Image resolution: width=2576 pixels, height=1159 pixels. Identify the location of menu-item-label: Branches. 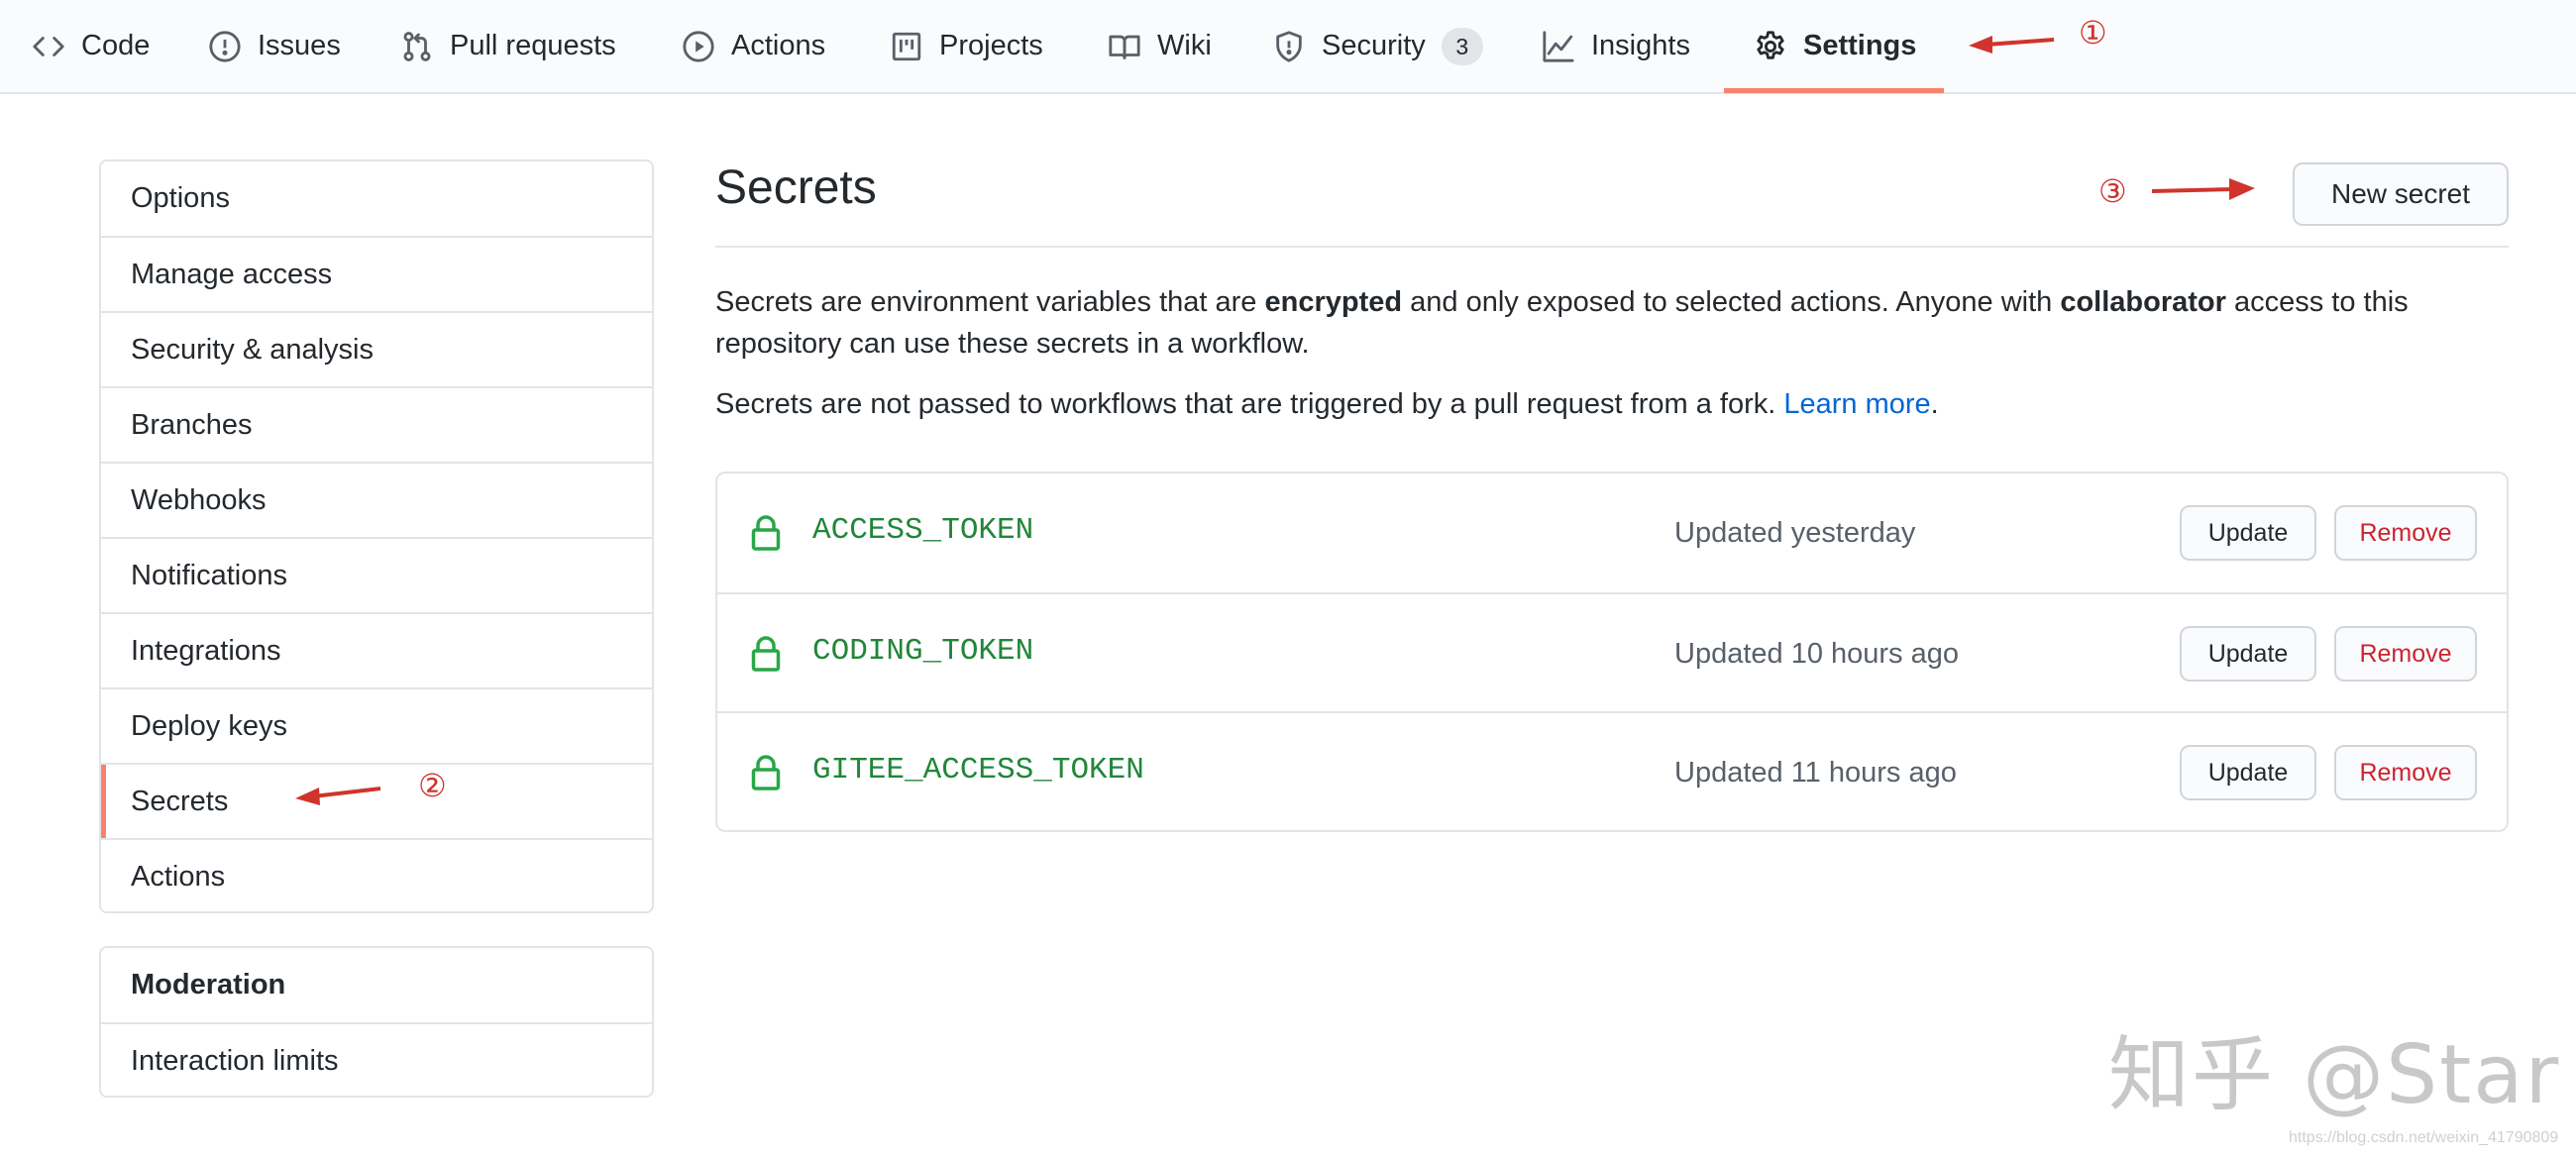
(192, 424).